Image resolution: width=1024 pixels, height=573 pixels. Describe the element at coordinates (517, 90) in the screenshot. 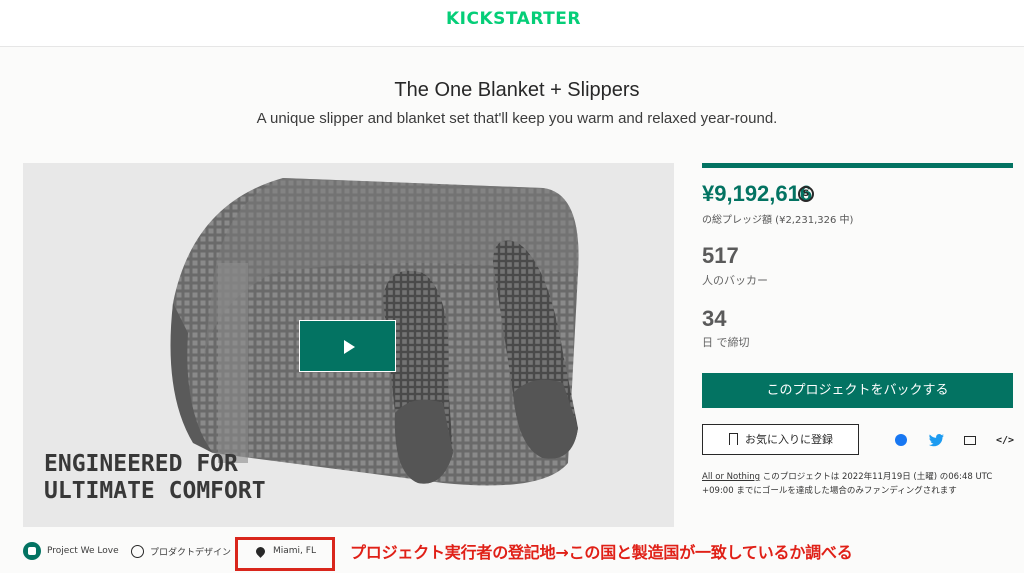

I see `project-title: The One Blanket + Slippers` at that location.